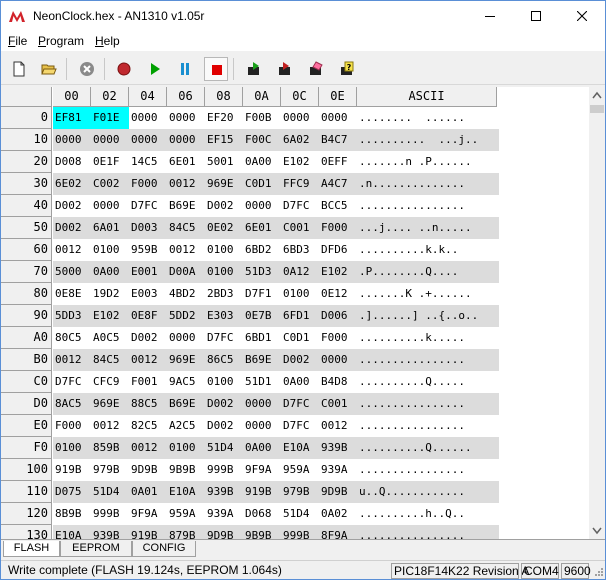 Image resolution: width=606 pixels, height=580 pixels. Describe the element at coordinates (412, 514) in the screenshot. I see `ascii-cell: ..........h..Q..` at that location.